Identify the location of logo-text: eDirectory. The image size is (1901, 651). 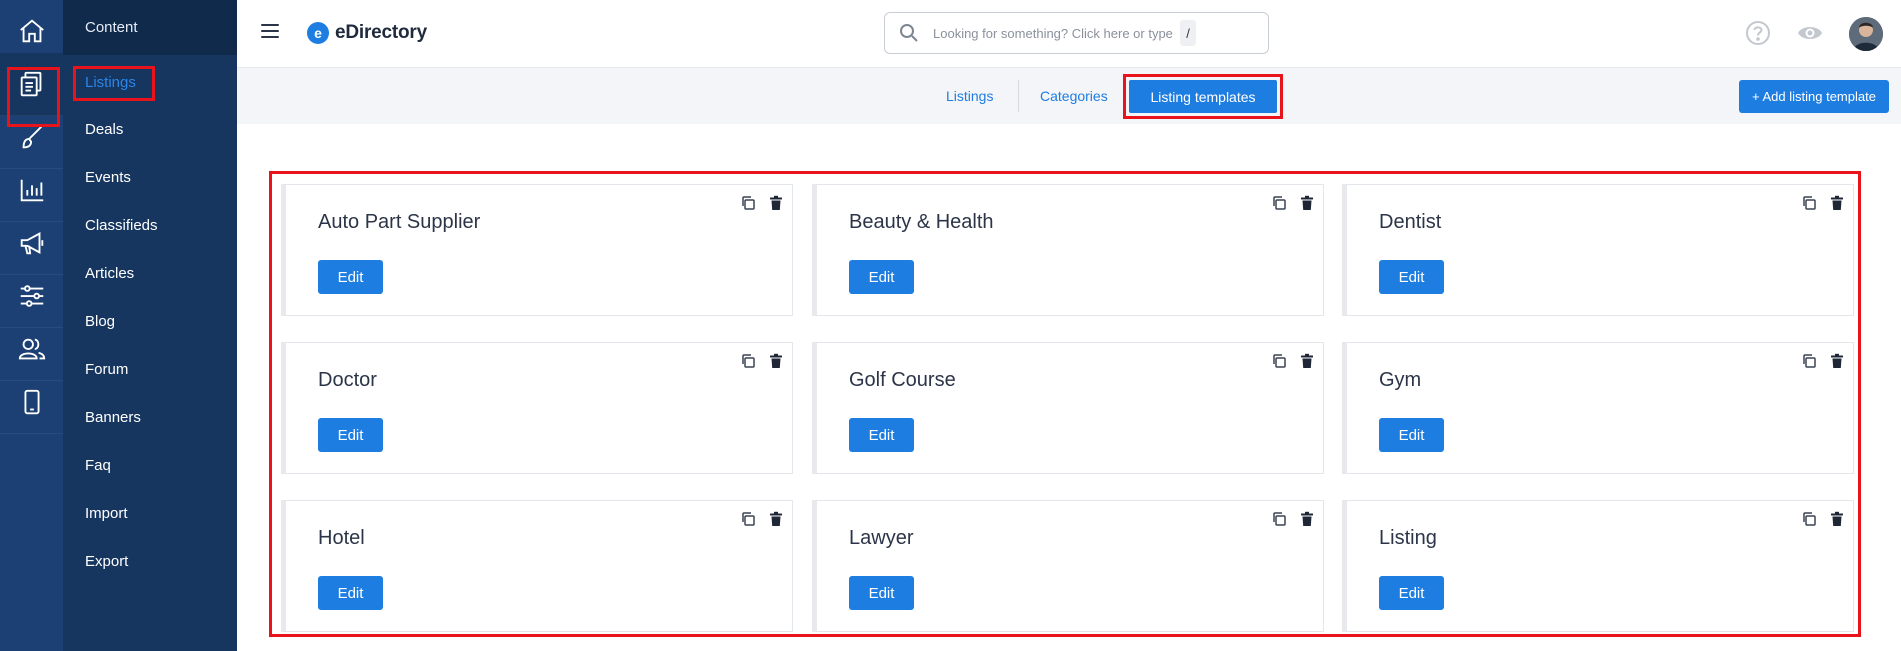
(381, 32).